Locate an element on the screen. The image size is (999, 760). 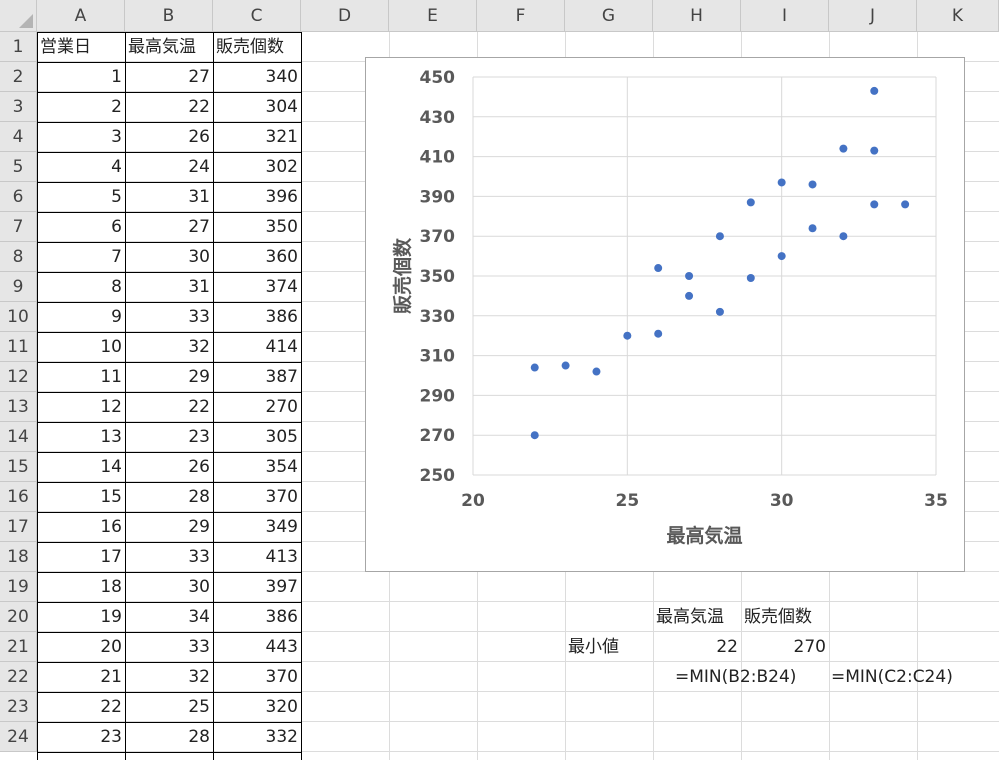
row-header-16: 16 is located at coordinates (18, 497).